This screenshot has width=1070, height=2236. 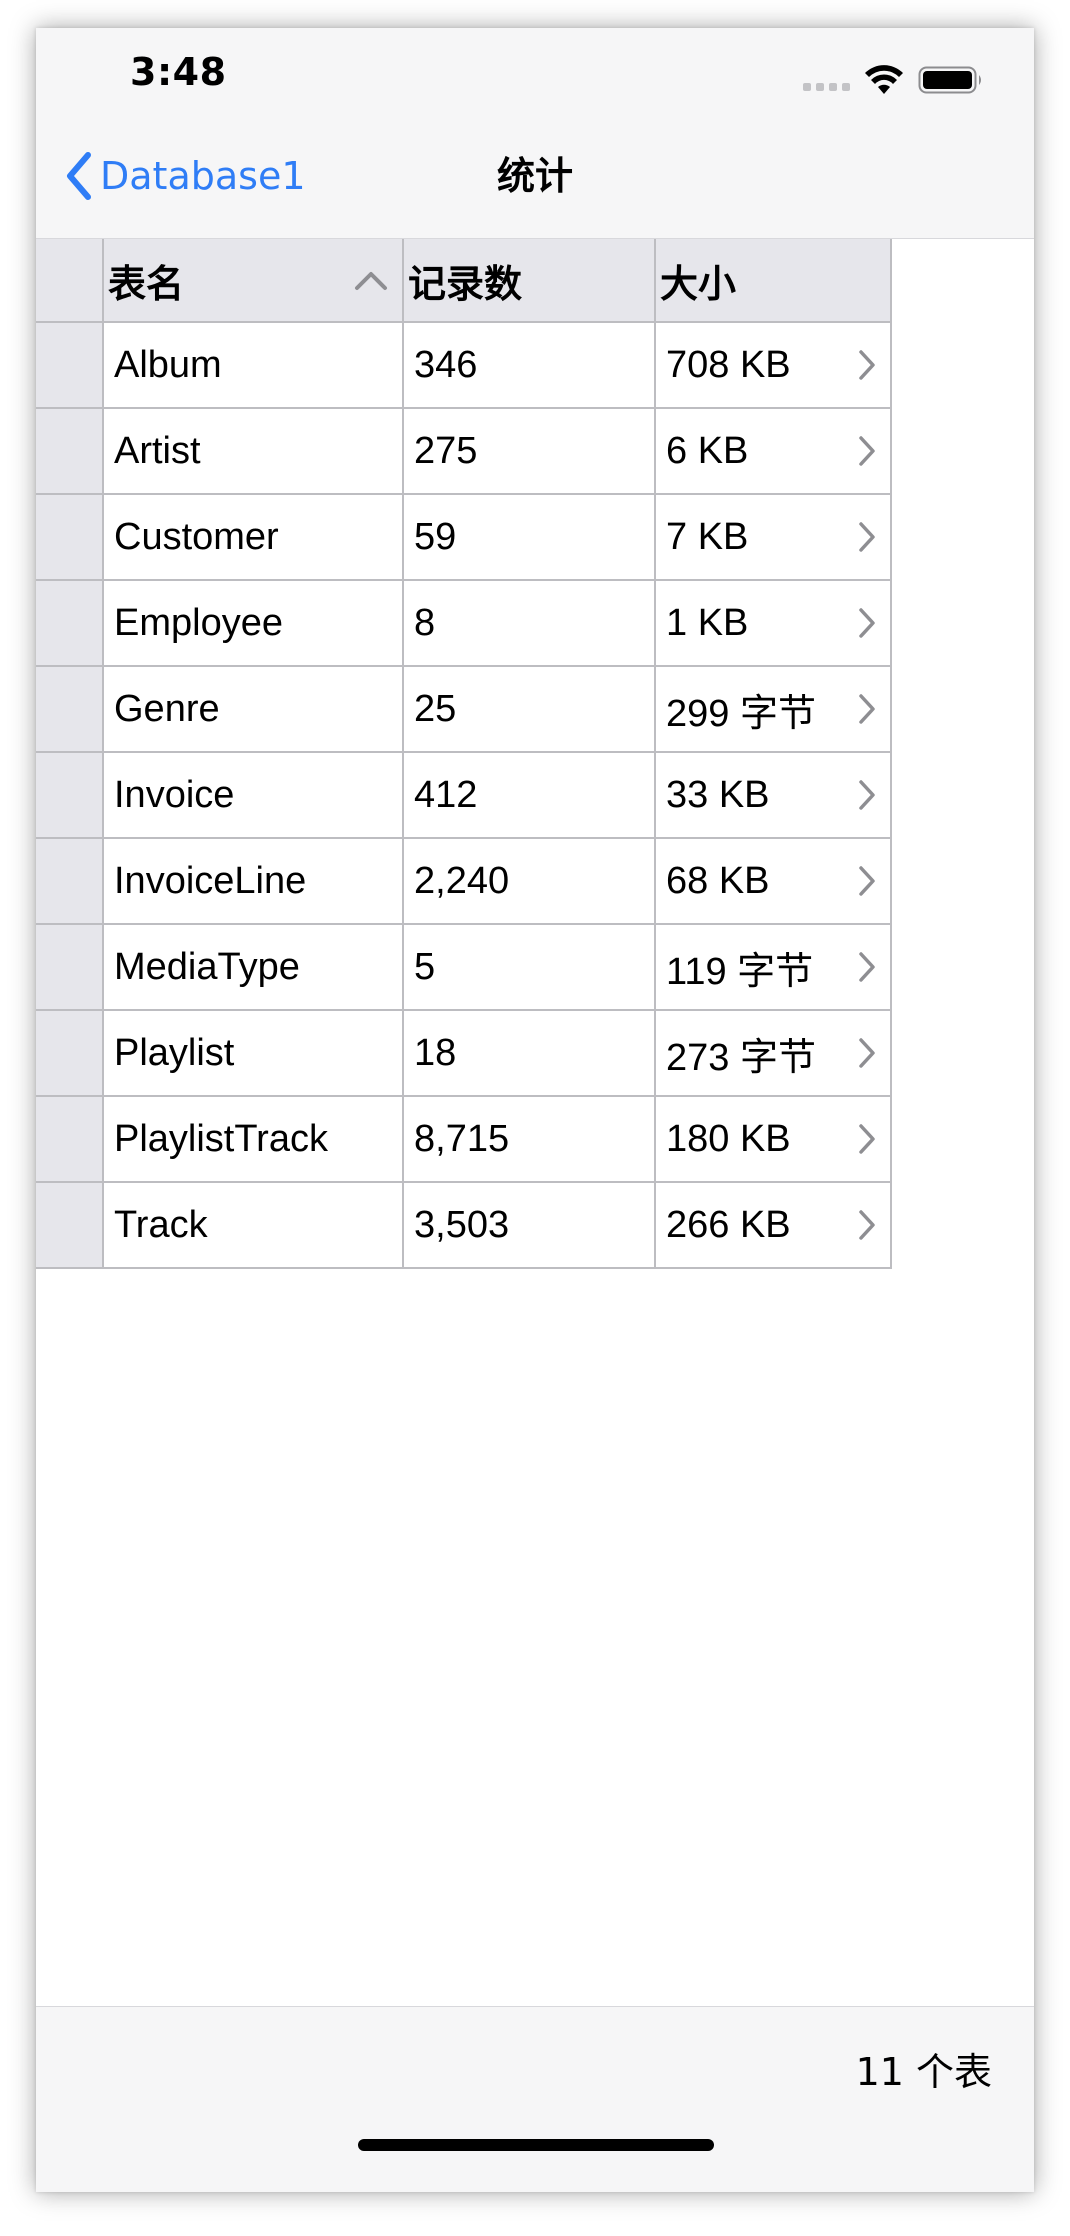 What do you see at coordinates (774, 537) in the screenshot?
I see `size-cell: 7 KB` at bounding box center [774, 537].